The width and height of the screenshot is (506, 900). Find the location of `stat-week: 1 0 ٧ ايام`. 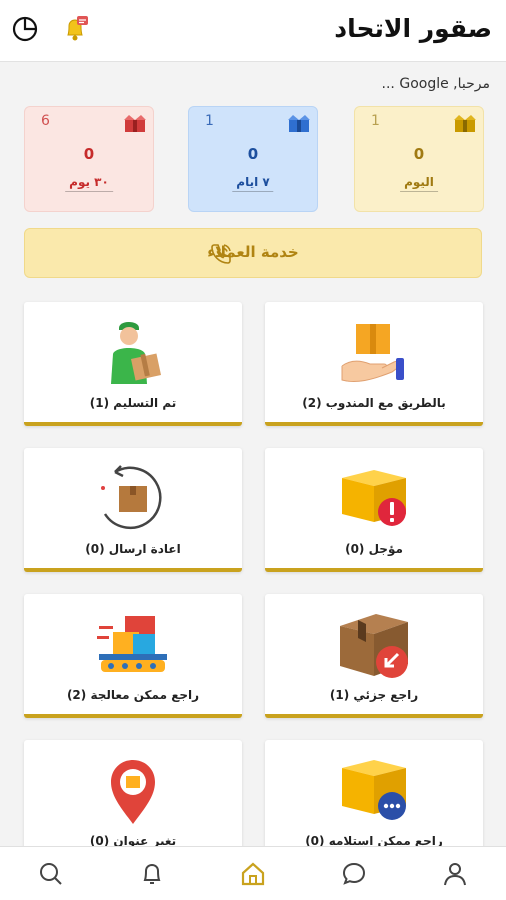

stat-week: 1 0 ٧ ايام is located at coordinates (253, 159).